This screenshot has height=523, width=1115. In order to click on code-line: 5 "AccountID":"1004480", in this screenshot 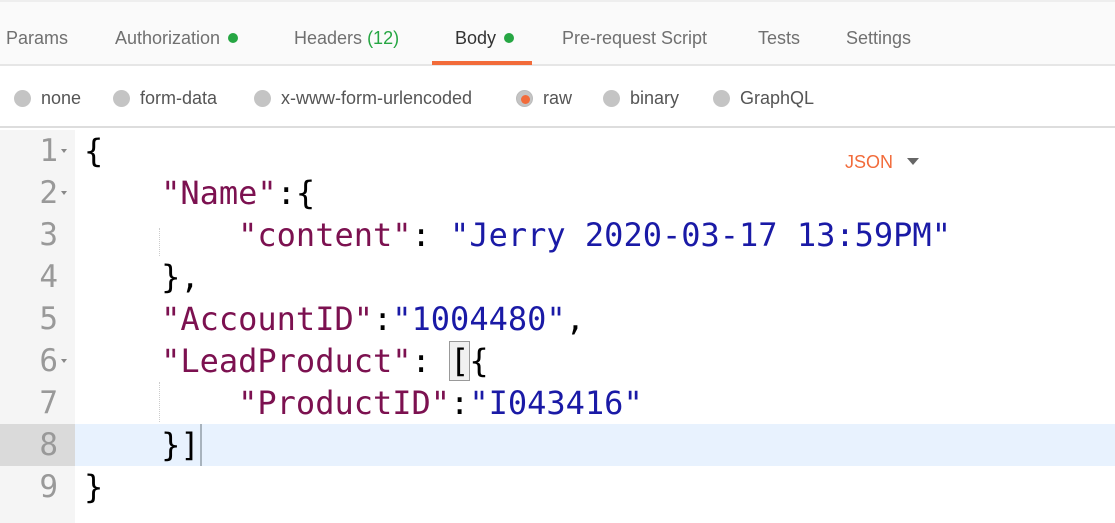, I will do `click(557, 319)`.